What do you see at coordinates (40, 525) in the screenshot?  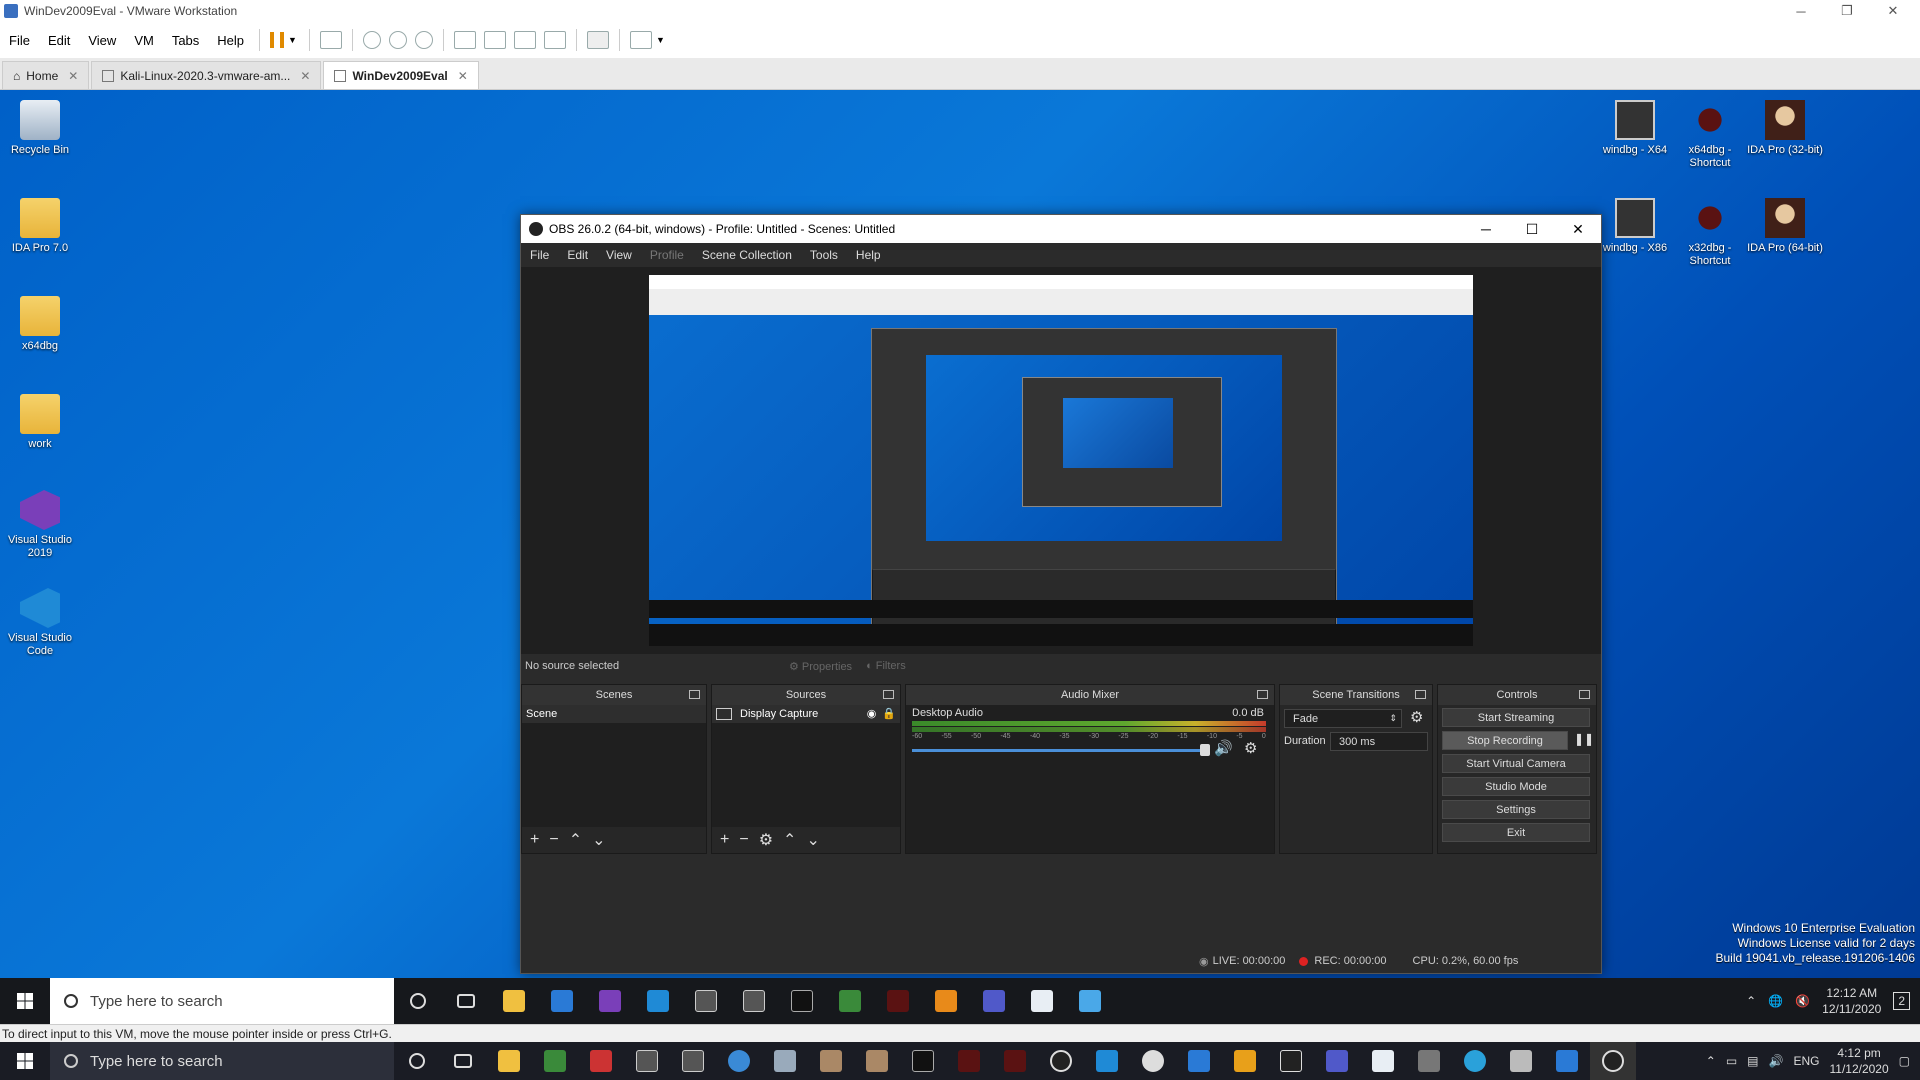 I see `desktop-icon-visual-studio: Visual Studio 2019` at bounding box center [40, 525].